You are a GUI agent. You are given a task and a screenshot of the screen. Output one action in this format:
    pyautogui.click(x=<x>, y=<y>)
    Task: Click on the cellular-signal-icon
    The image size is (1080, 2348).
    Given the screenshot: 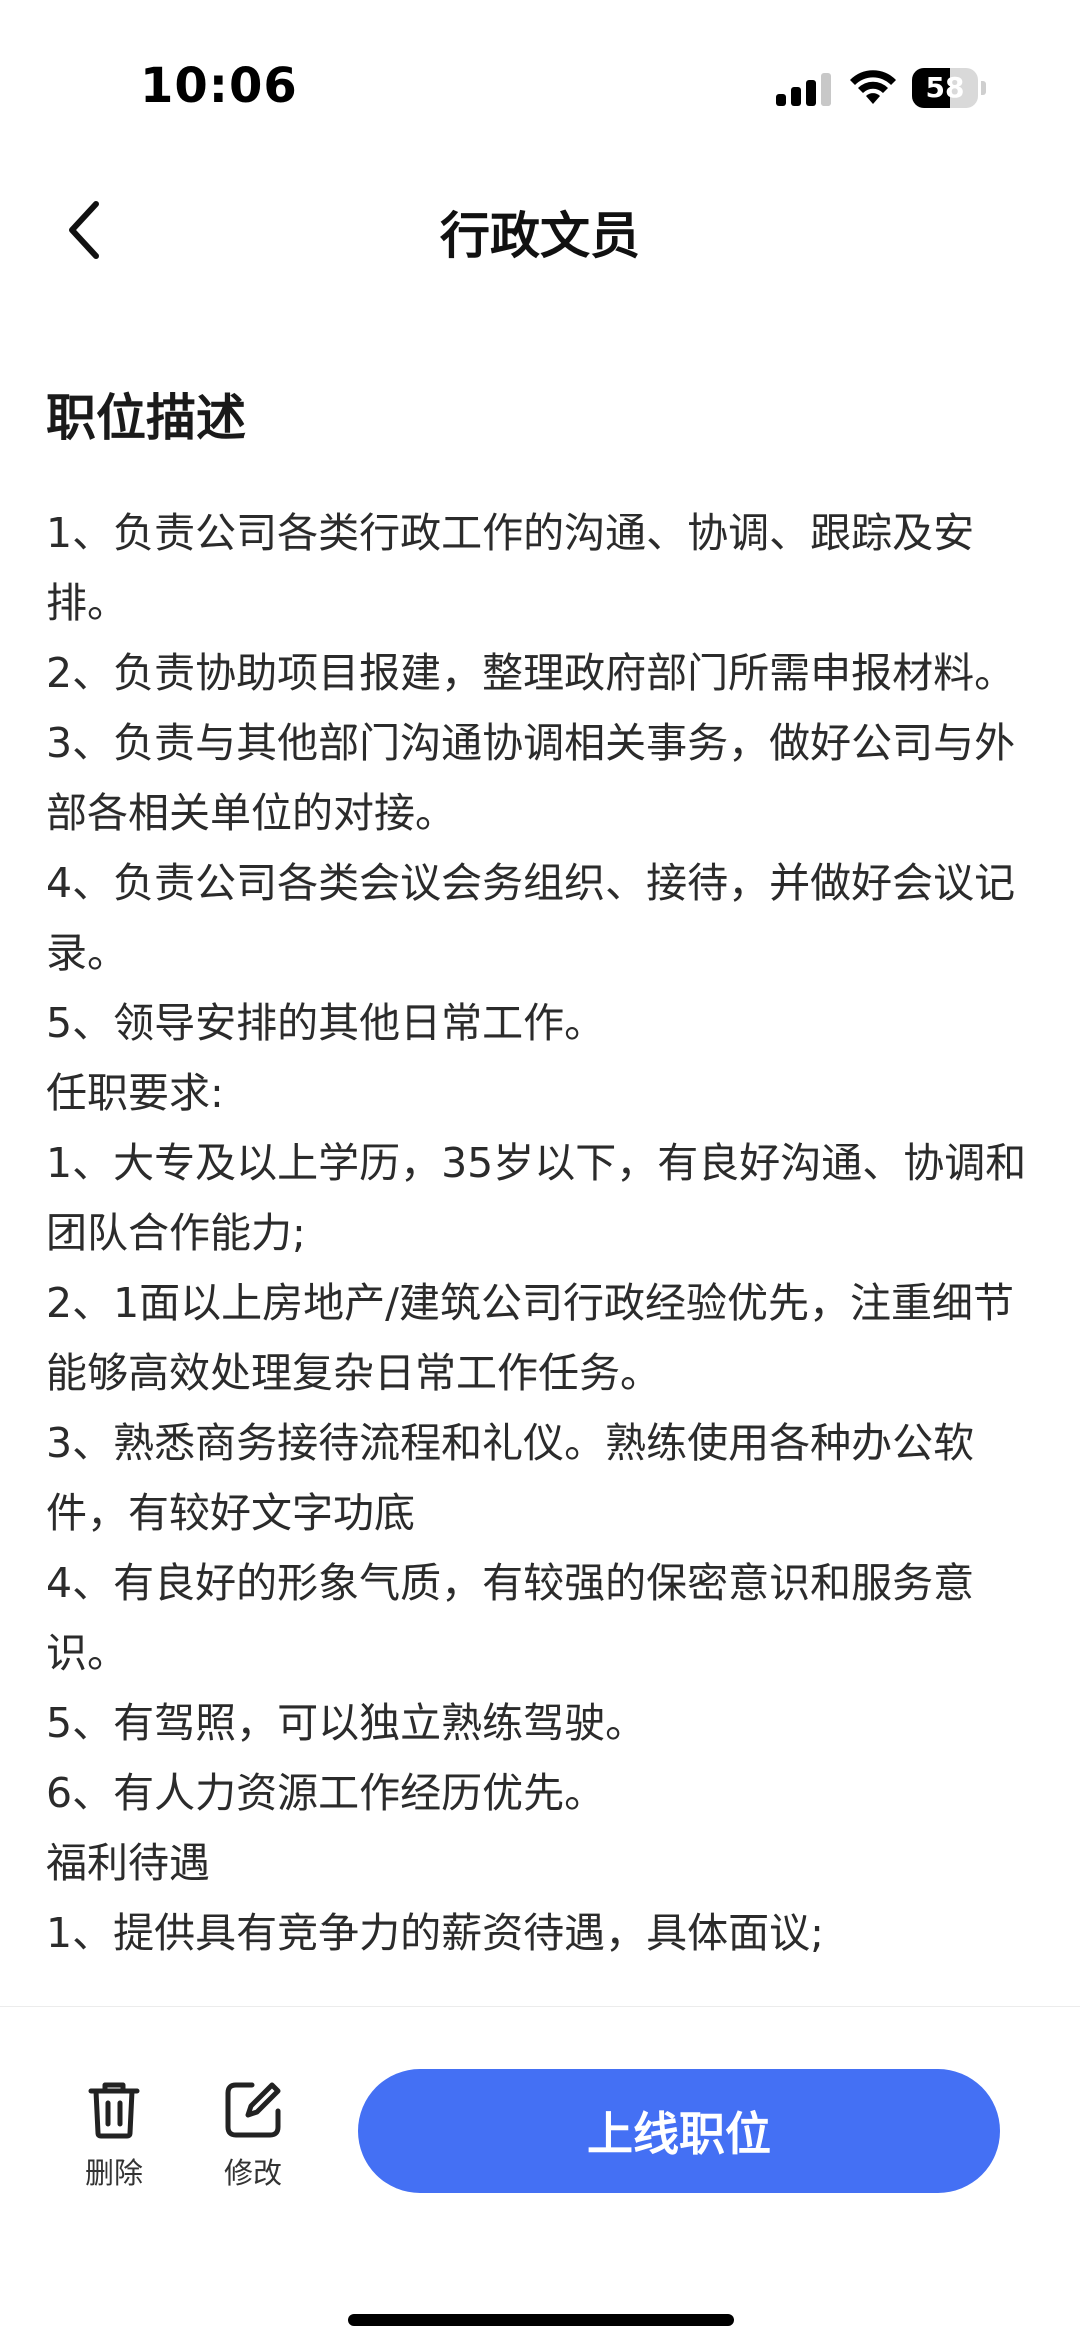 What is the action you would take?
    pyautogui.click(x=803, y=89)
    